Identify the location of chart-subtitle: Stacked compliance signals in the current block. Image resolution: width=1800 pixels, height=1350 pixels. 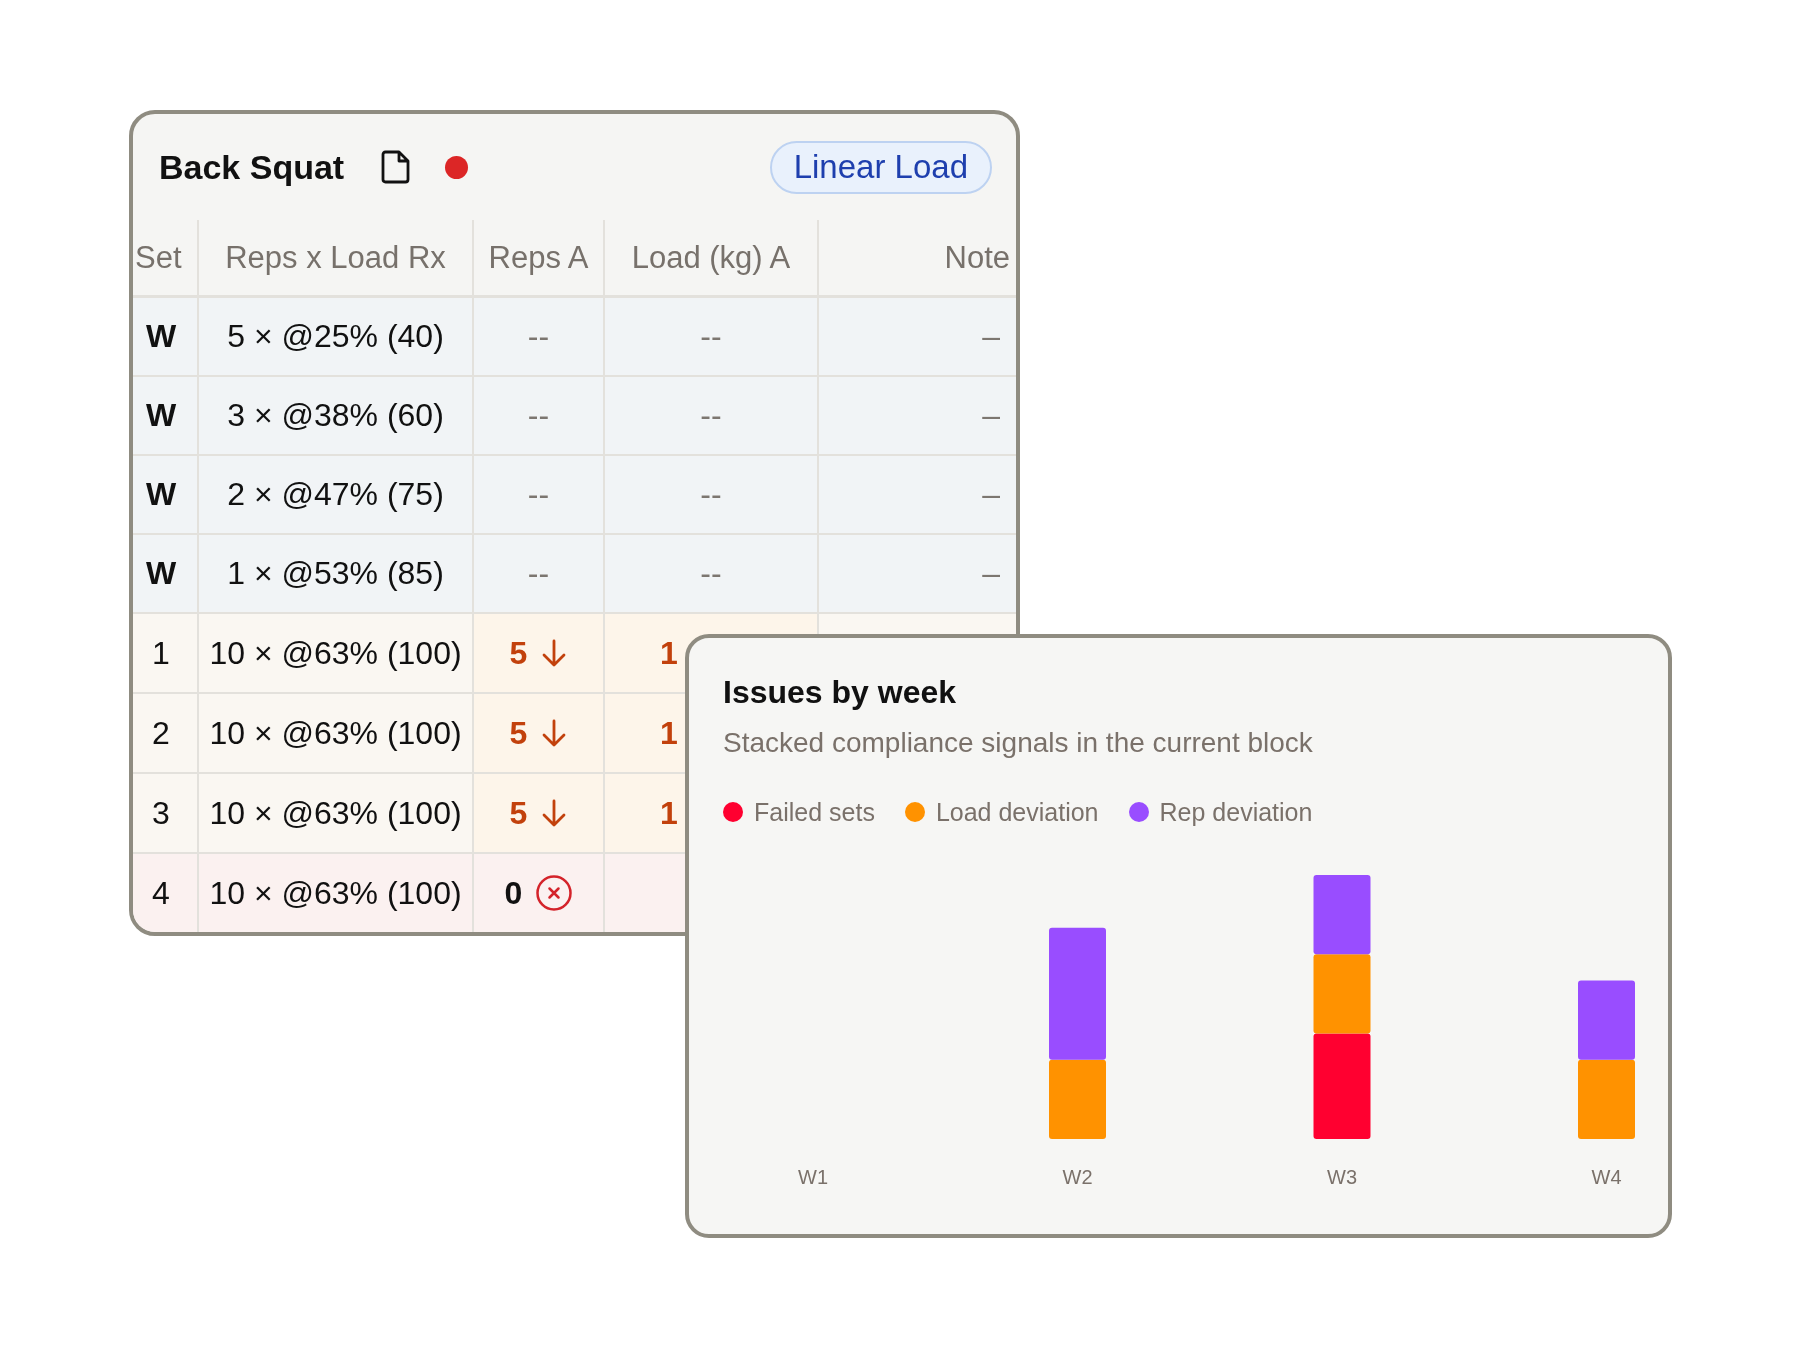
(1018, 743).